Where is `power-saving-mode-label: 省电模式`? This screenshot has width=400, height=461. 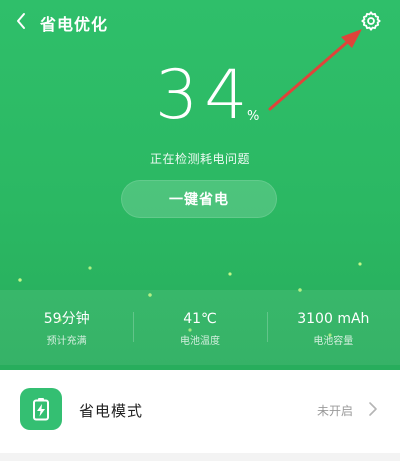
power-saving-mode-label: 省电模式 is located at coordinates (111, 411).